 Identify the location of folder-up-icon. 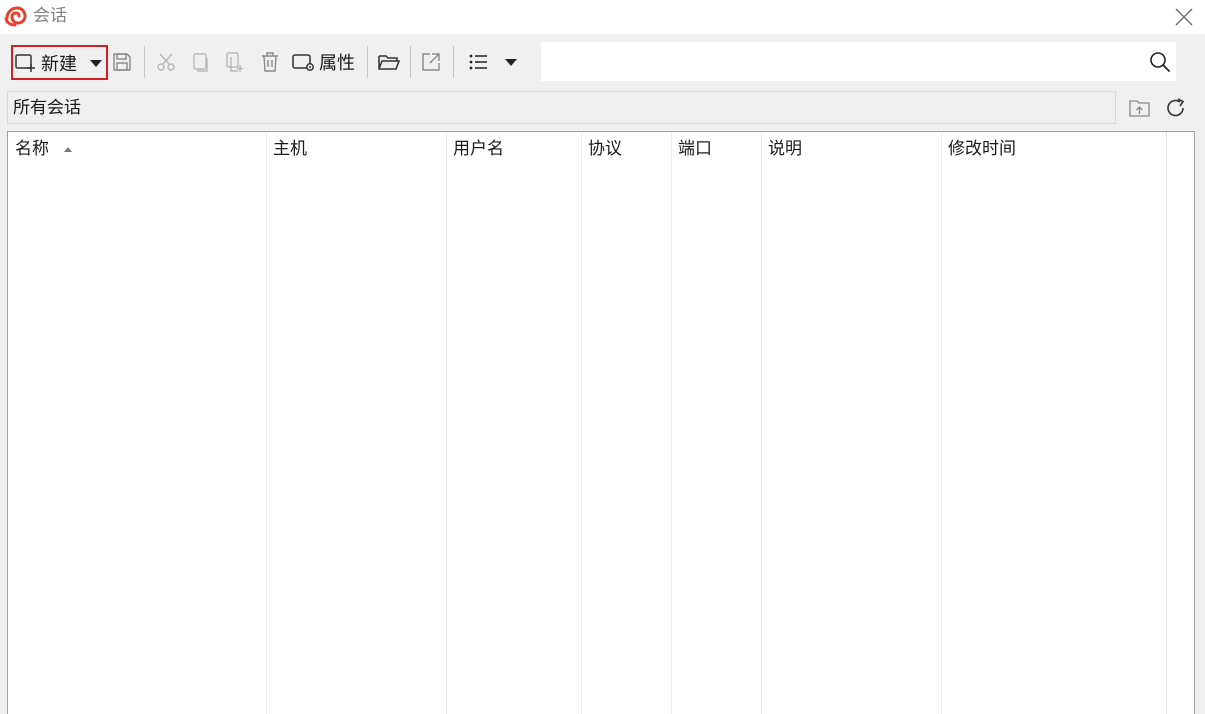
(1140, 108).